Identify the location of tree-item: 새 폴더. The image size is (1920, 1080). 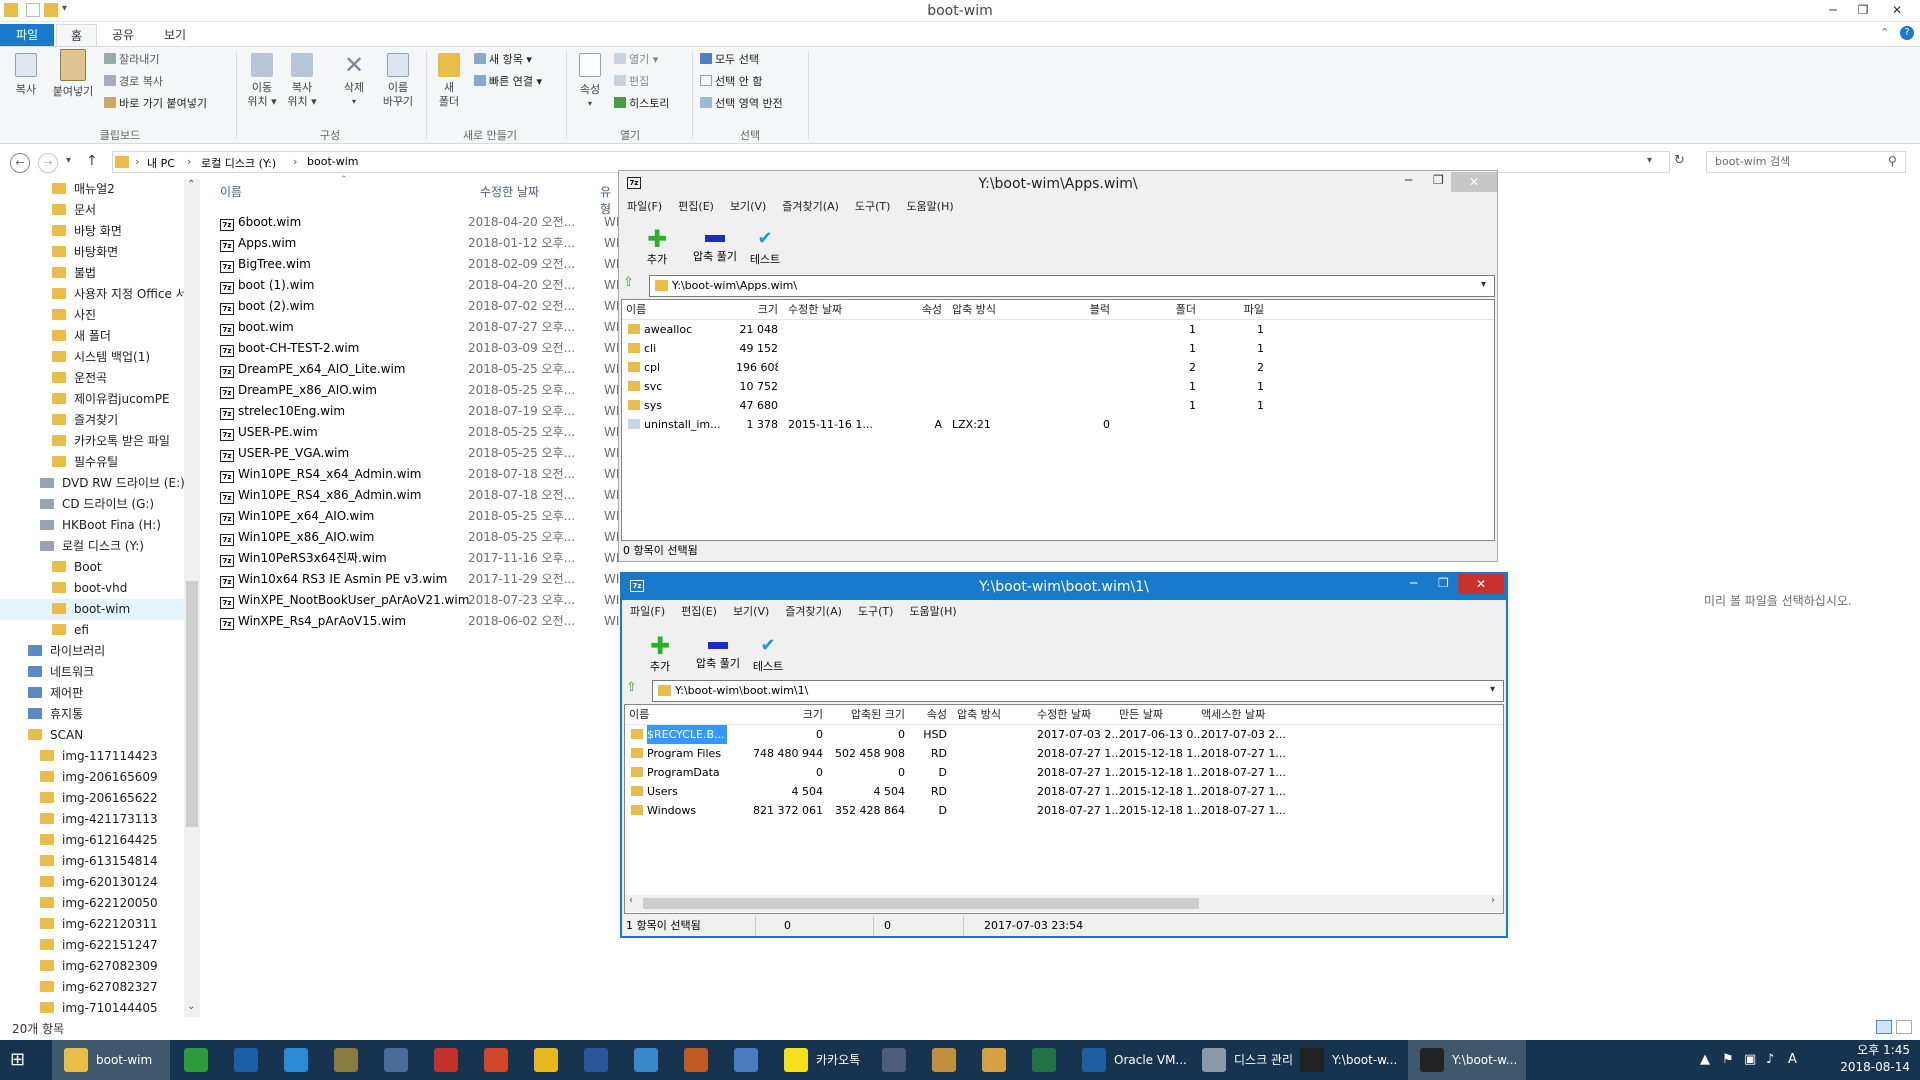
(92, 336).